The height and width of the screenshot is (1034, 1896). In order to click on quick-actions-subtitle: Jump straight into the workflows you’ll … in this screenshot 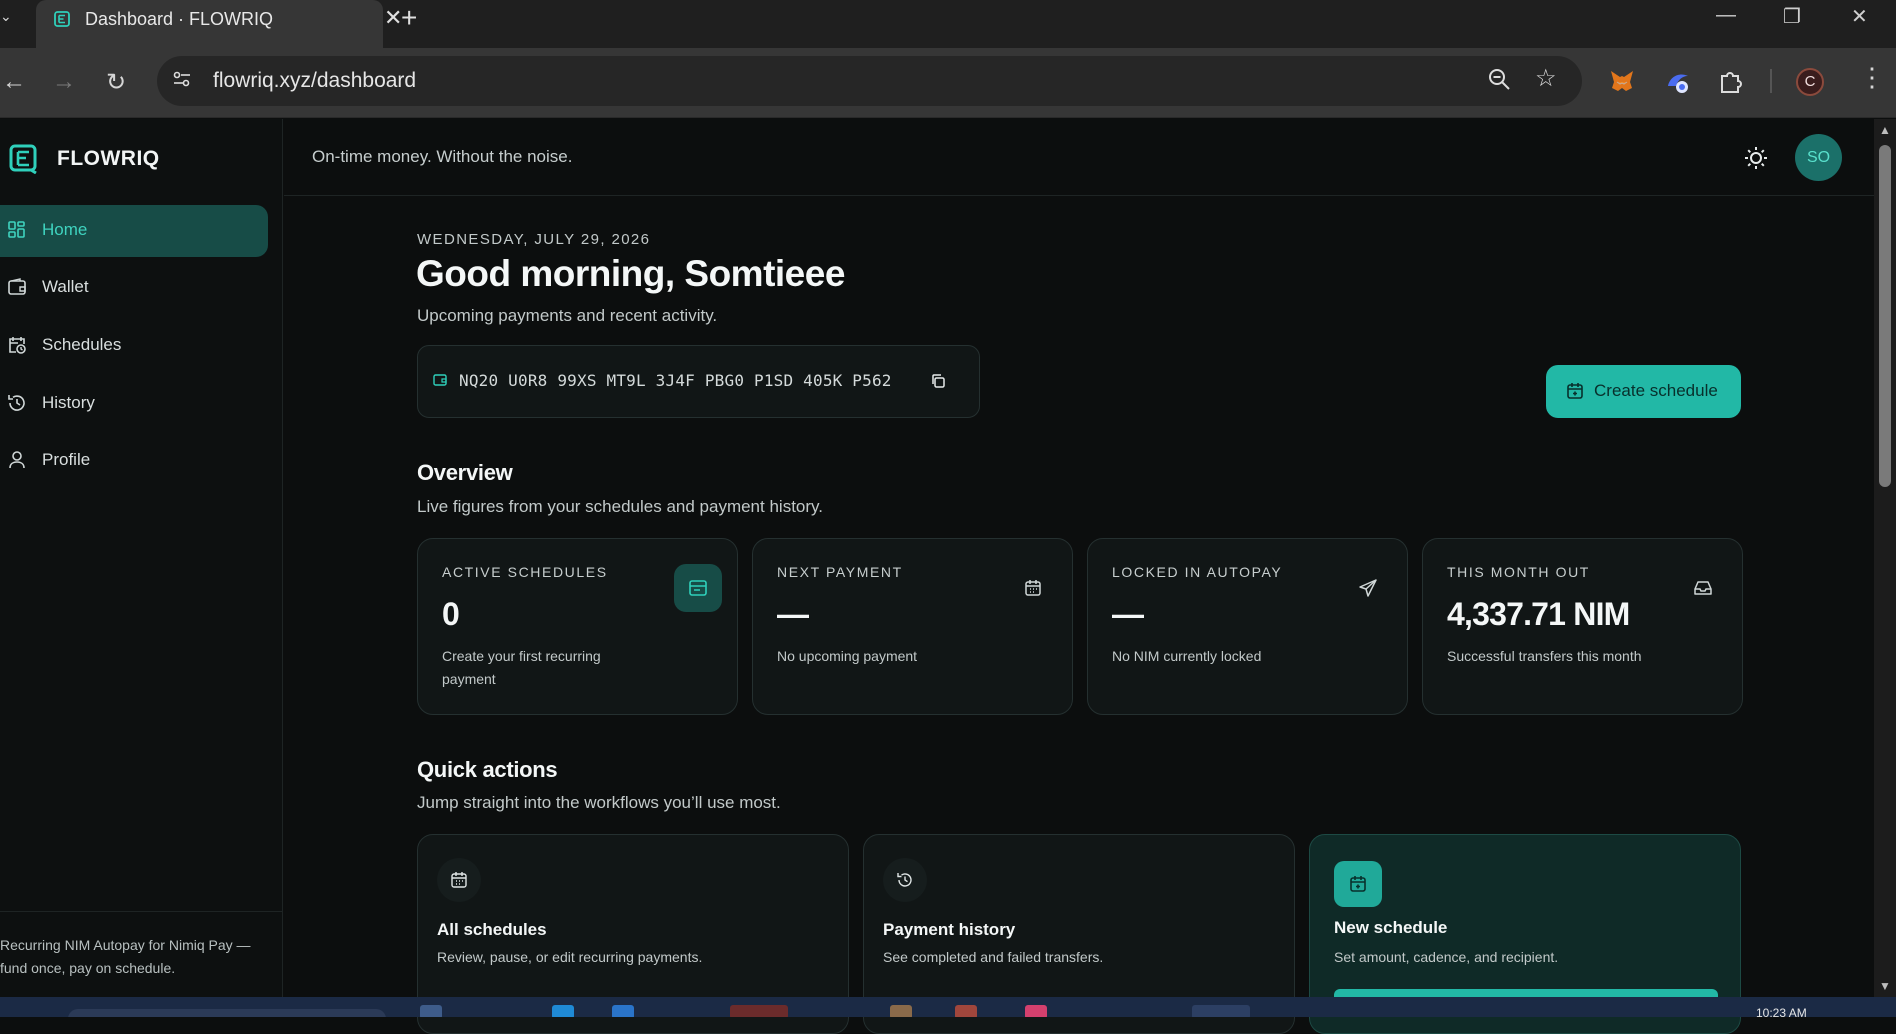, I will do `click(599, 802)`.